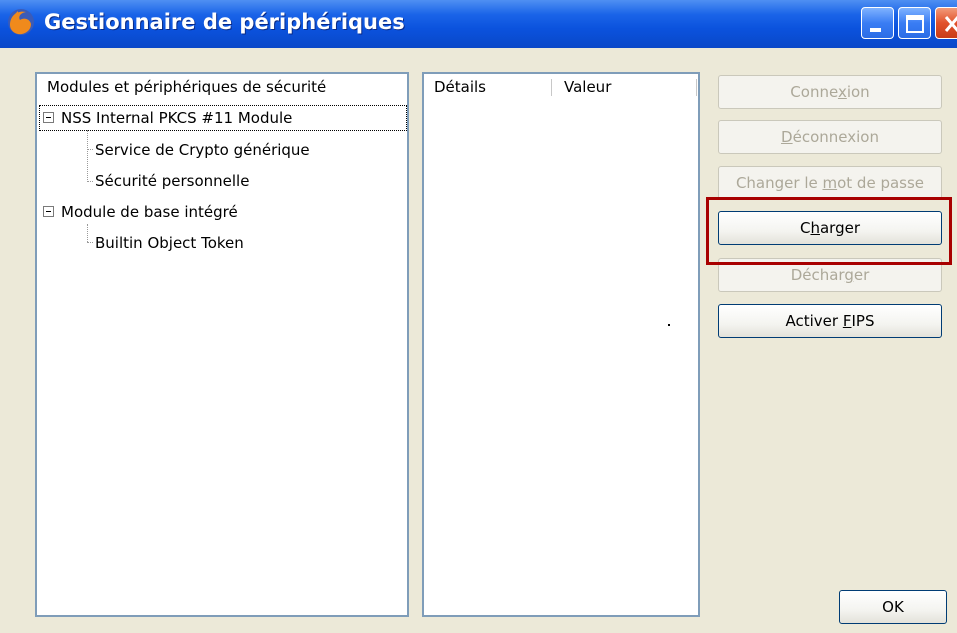  What do you see at coordinates (893, 607) in the screenshot?
I see `ok-button: OK` at bounding box center [893, 607].